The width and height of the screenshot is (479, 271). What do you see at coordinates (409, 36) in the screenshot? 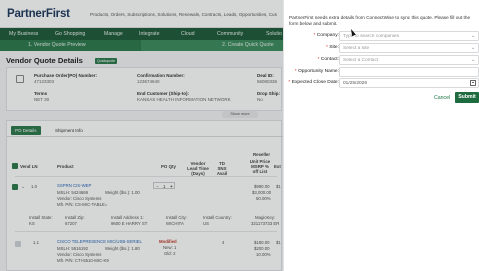
I see `company-search-input` at bounding box center [409, 36].